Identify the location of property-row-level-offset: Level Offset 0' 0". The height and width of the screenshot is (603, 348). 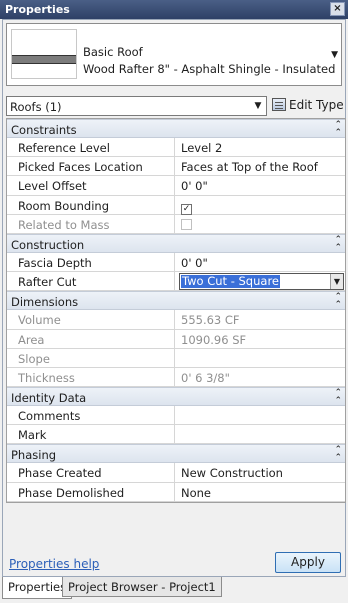
(176, 186).